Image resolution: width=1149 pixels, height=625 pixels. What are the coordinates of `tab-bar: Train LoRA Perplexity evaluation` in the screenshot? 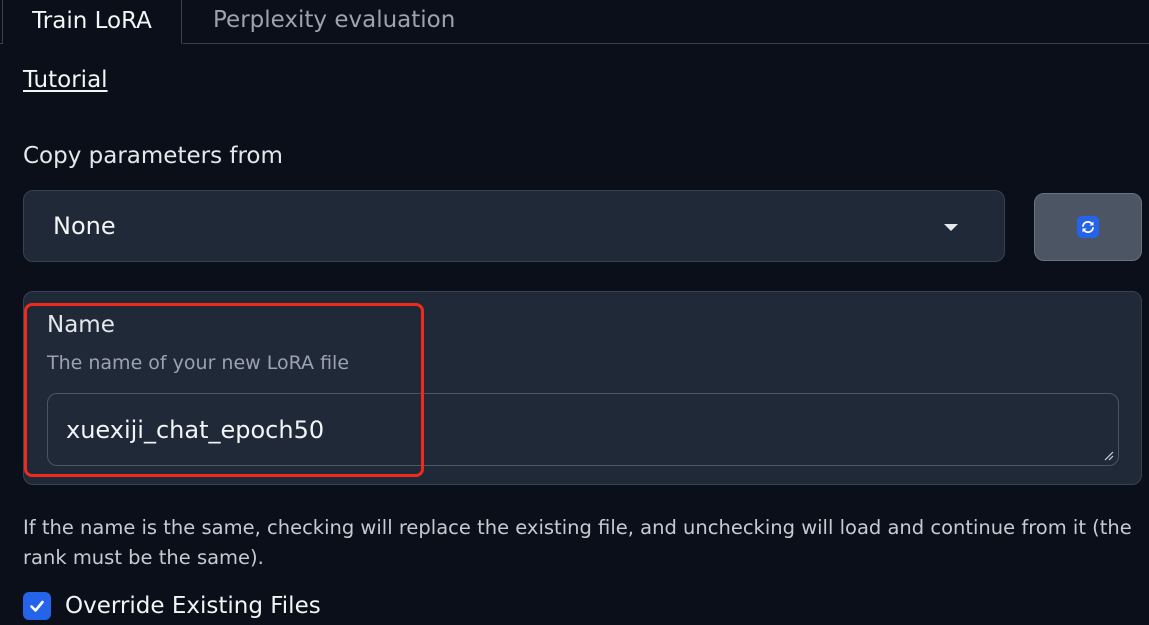 It's located at (574, 22).